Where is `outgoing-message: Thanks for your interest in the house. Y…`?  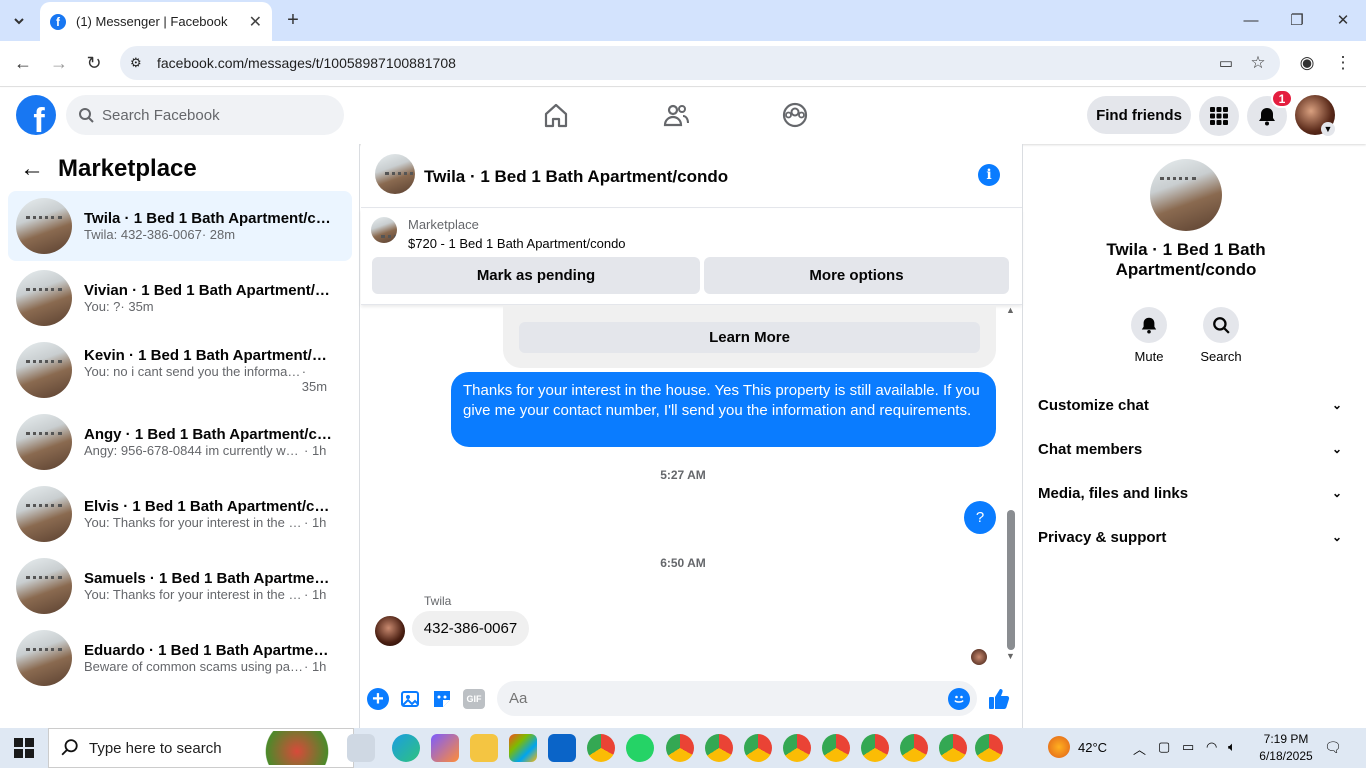
outgoing-message: Thanks for your interest in the house. Y… is located at coordinates (723, 409).